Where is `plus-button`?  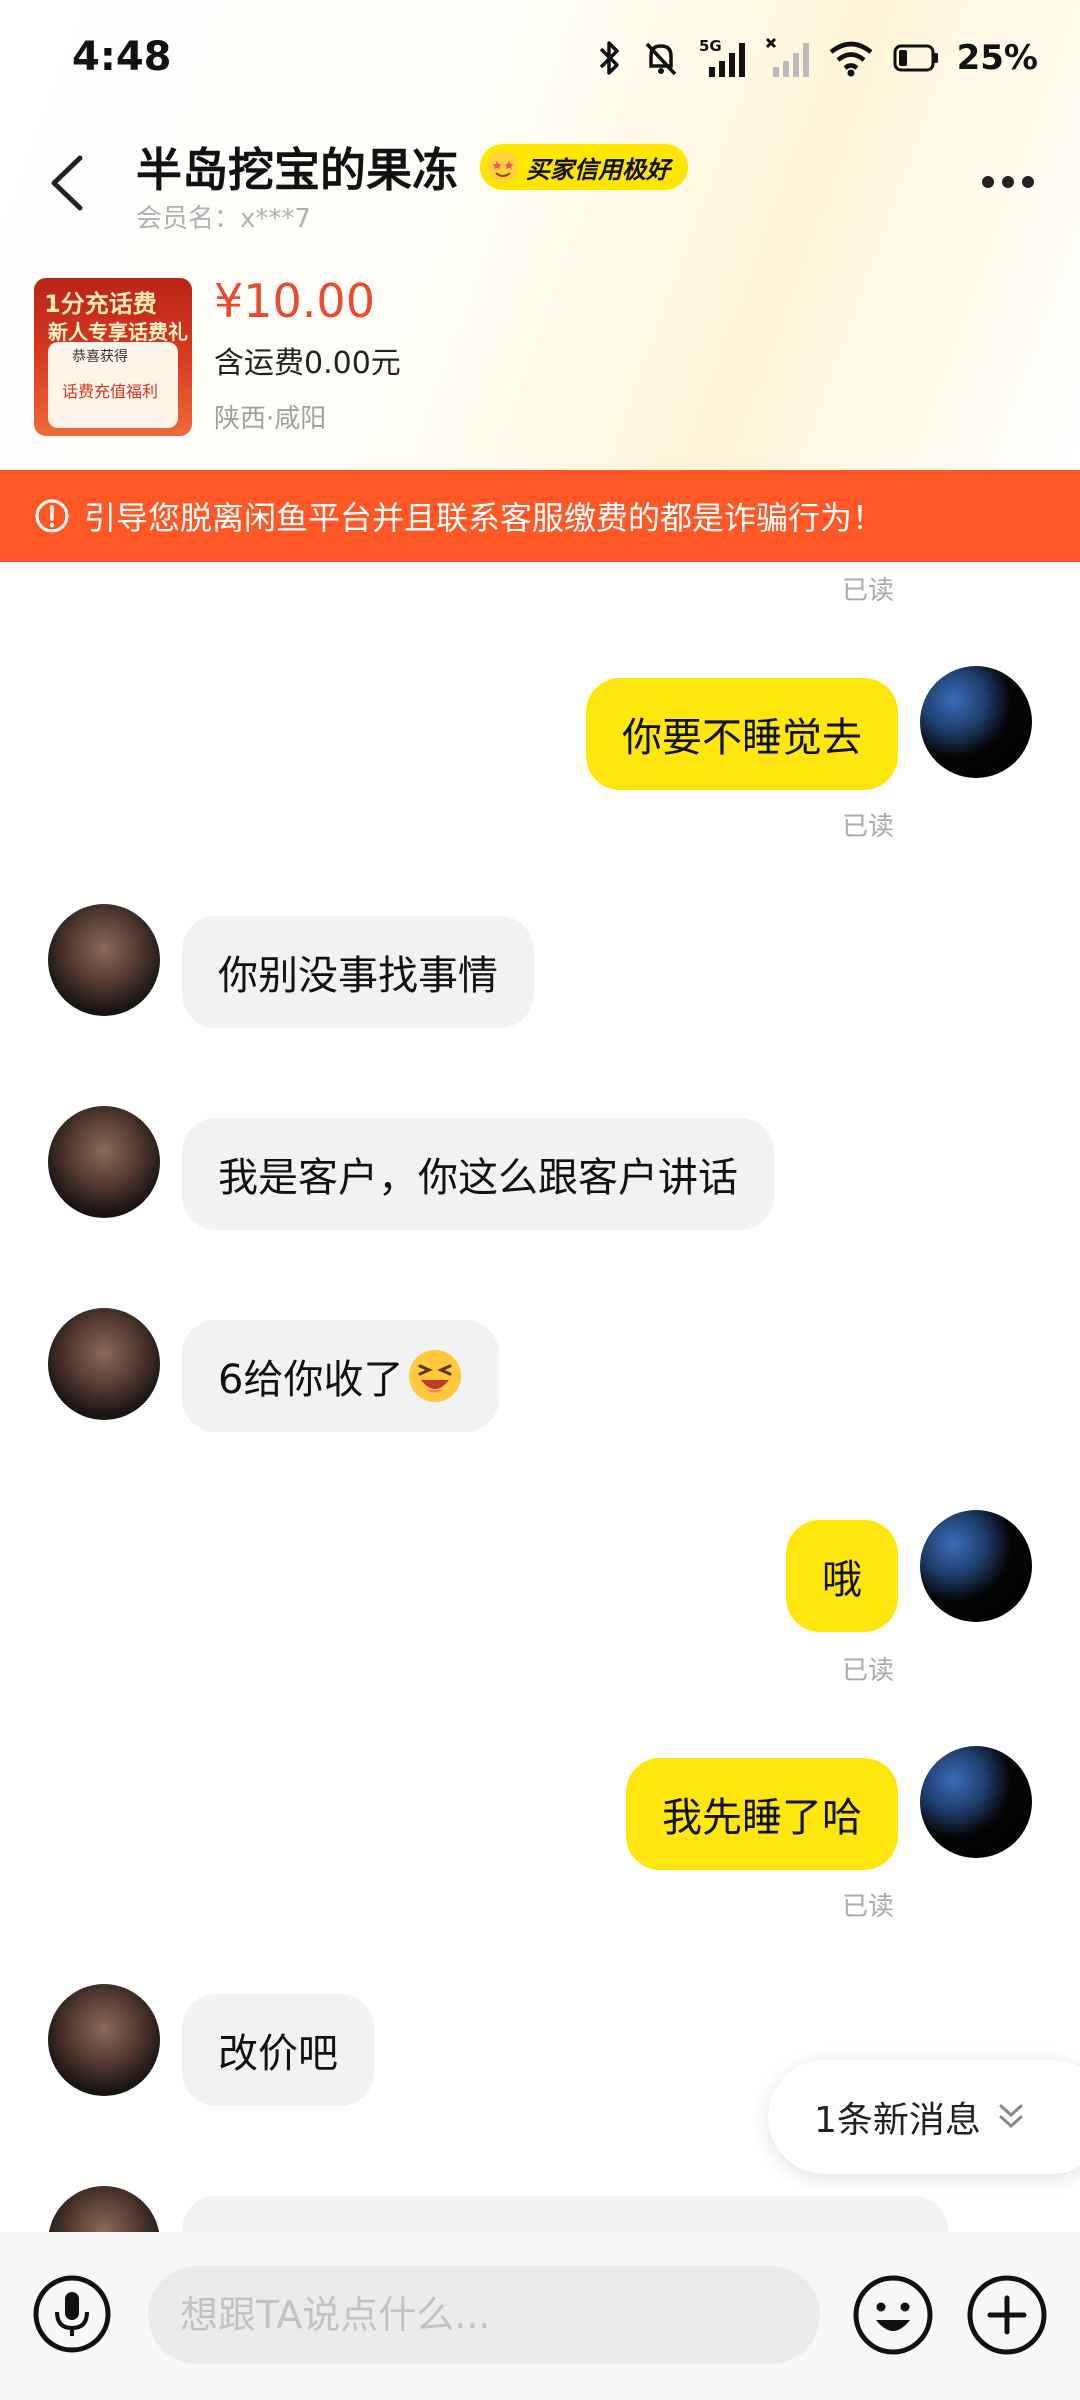 plus-button is located at coordinates (1007, 2315).